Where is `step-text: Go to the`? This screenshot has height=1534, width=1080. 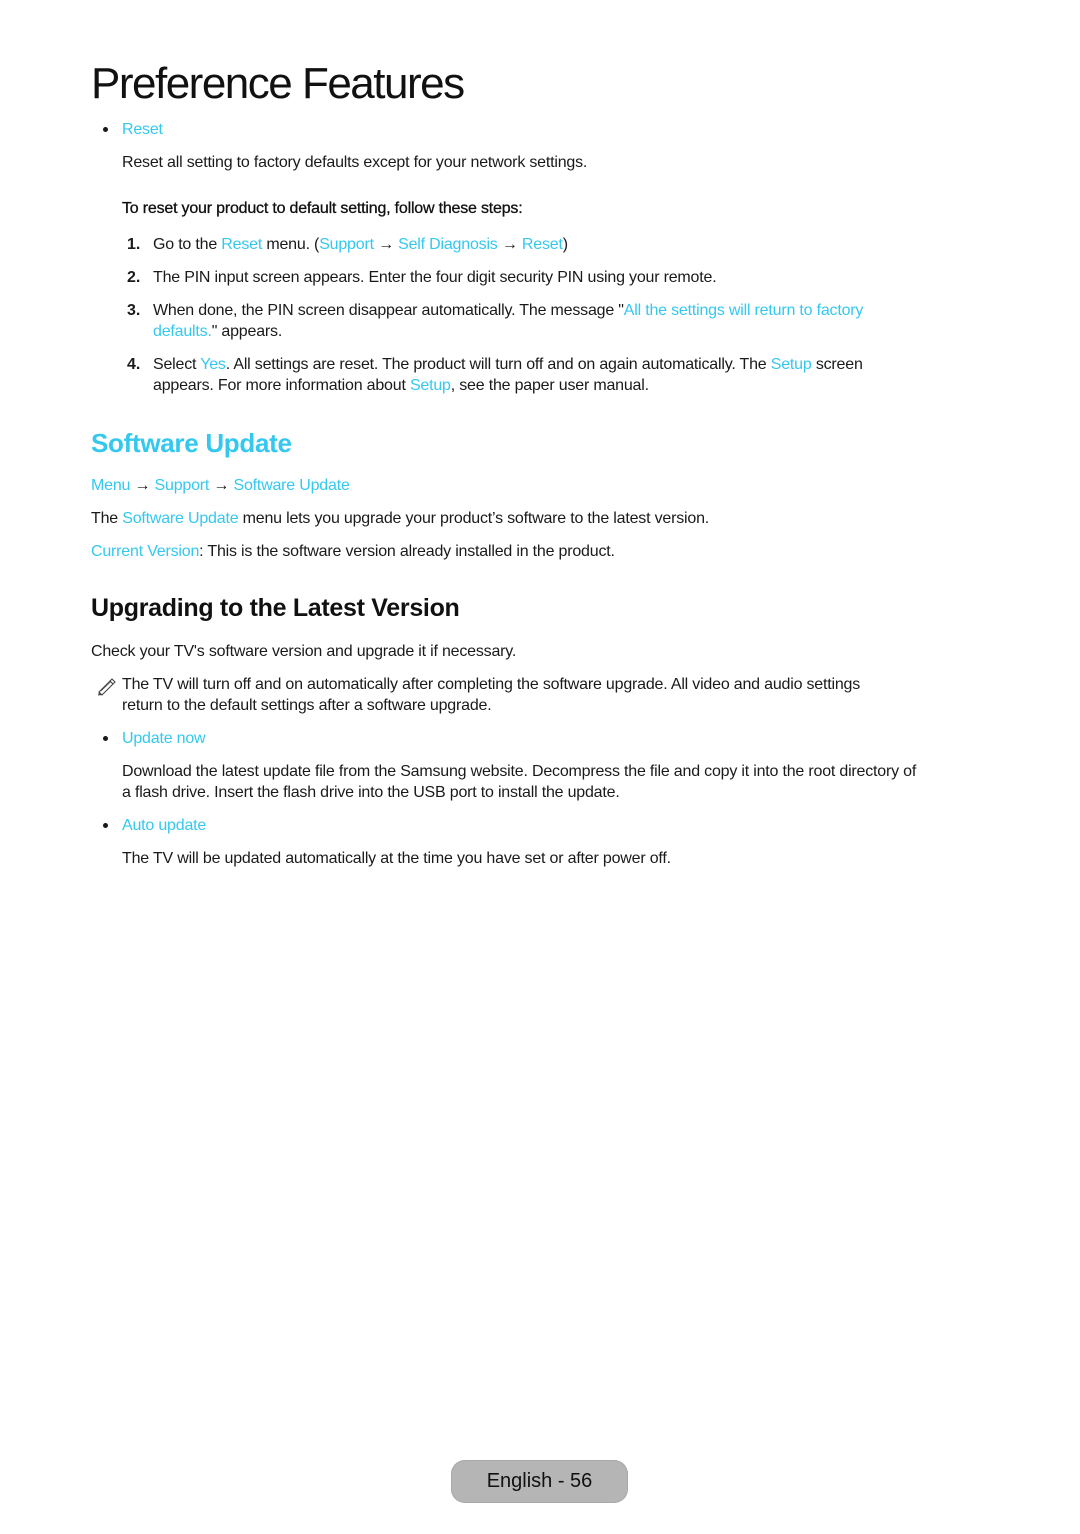 step-text: Go to the is located at coordinates (187, 244).